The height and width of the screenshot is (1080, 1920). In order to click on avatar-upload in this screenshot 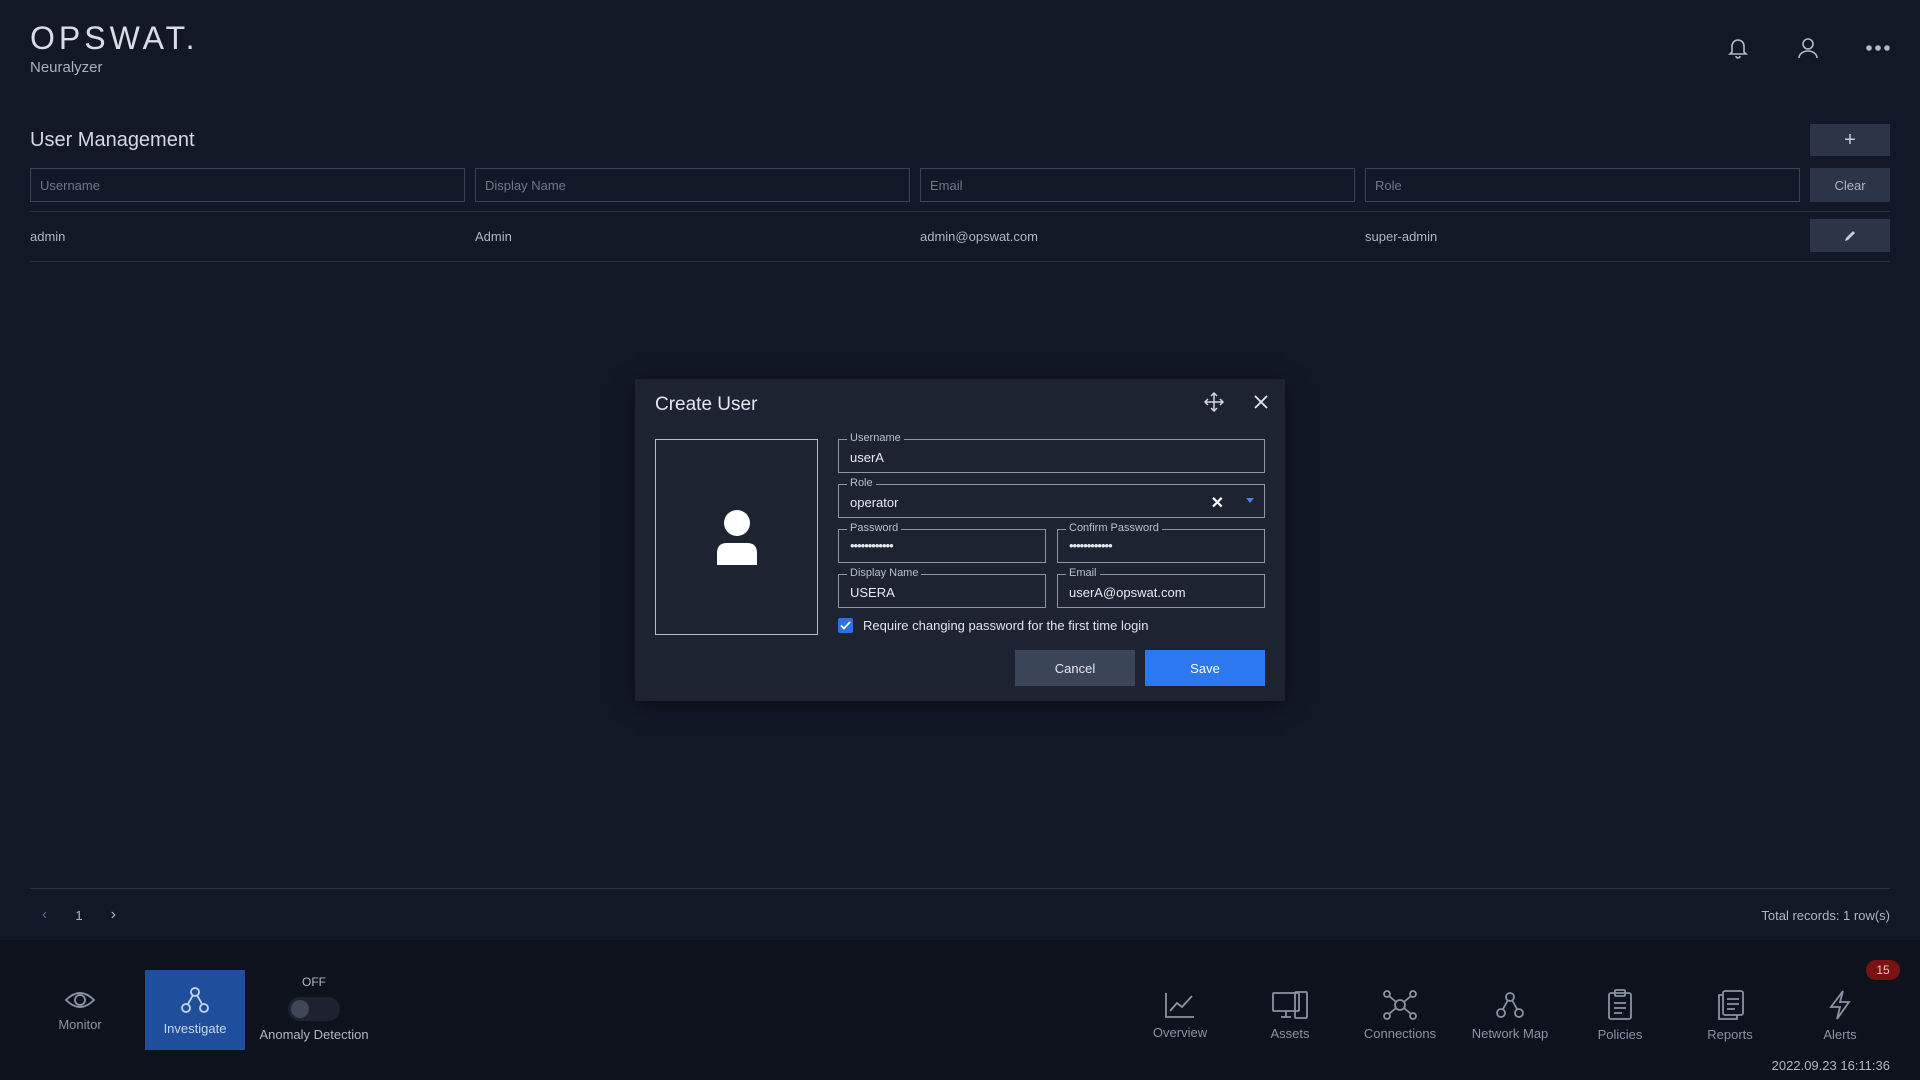, I will do `click(736, 537)`.